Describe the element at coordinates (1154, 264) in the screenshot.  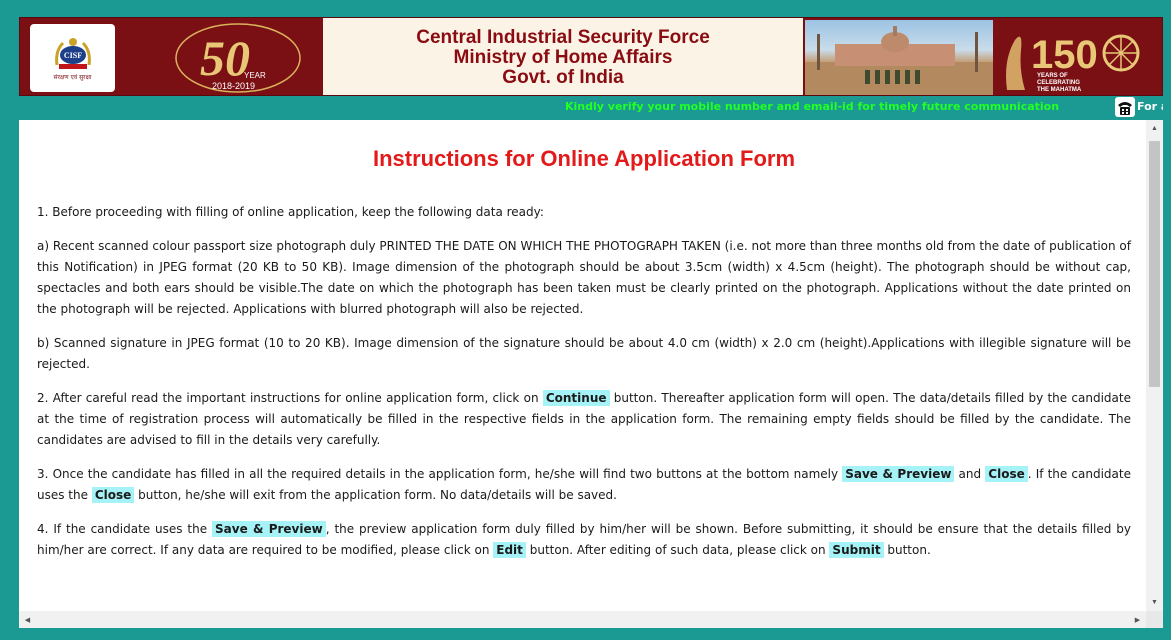
I see `vertical-scrollbar-thumb` at that location.